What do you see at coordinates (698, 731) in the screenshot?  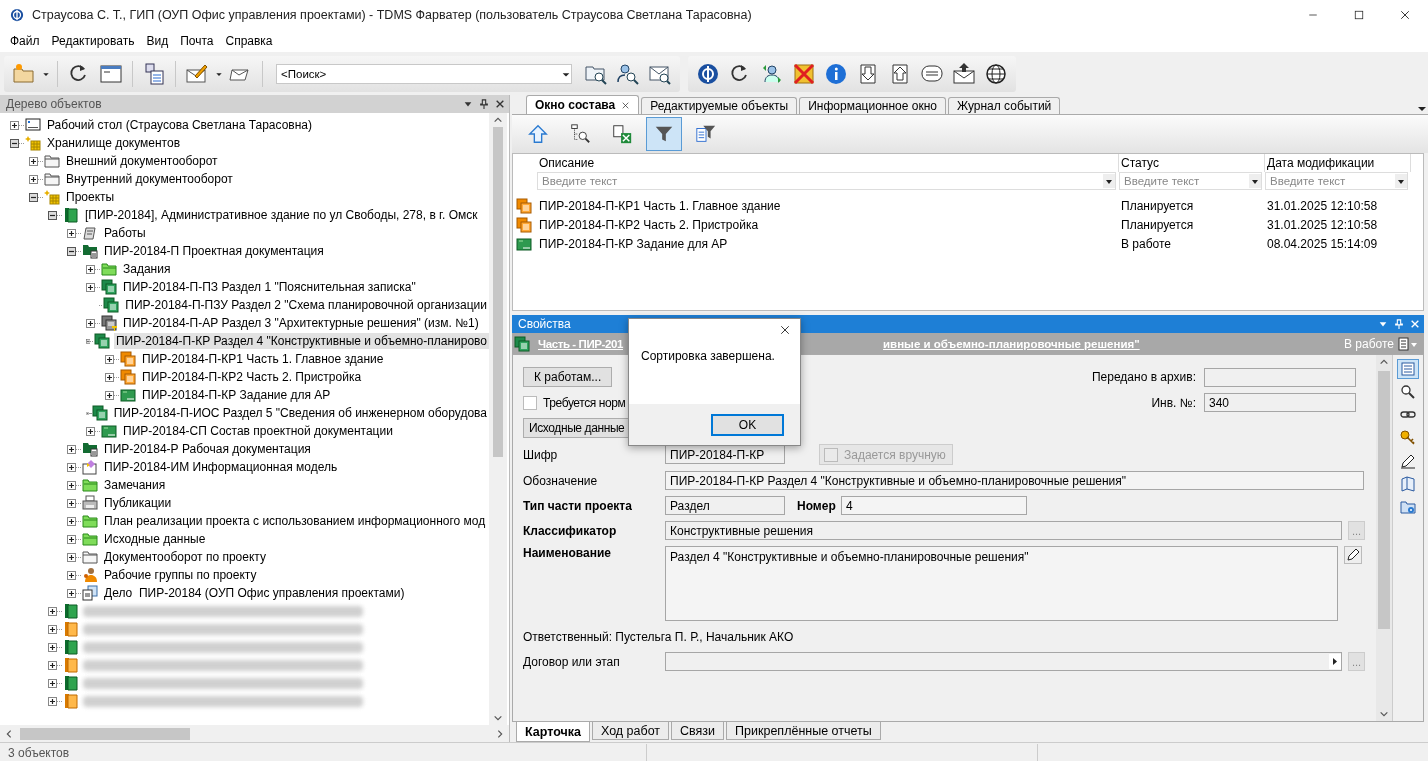 I see `tab: Связи` at bounding box center [698, 731].